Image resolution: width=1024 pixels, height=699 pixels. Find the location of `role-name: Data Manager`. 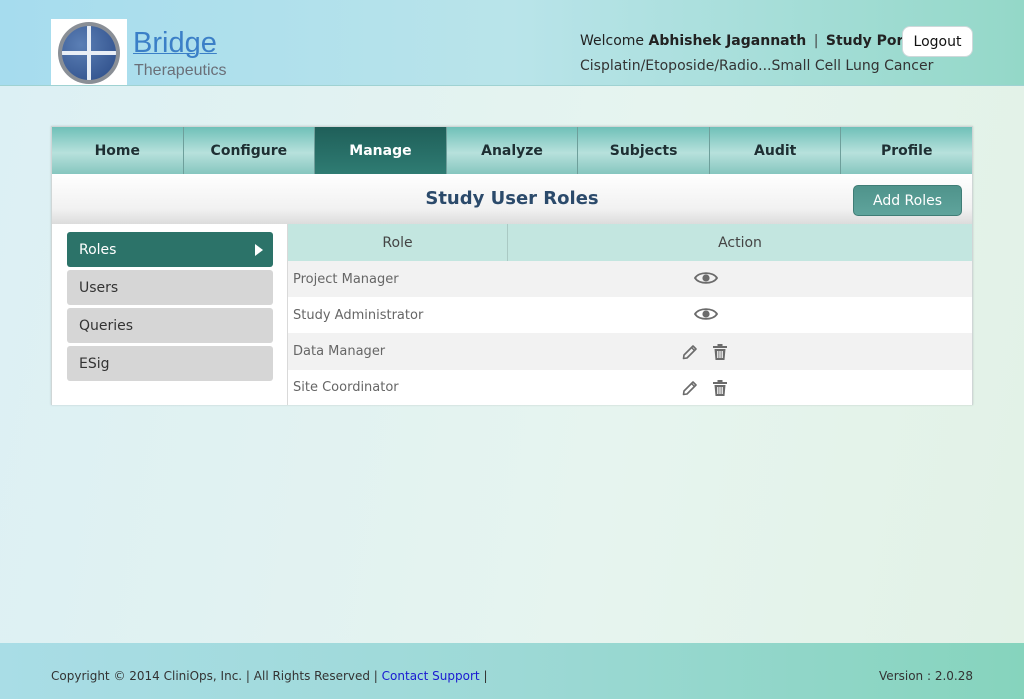

role-name: Data Manager is located at coordinates (339, 351).